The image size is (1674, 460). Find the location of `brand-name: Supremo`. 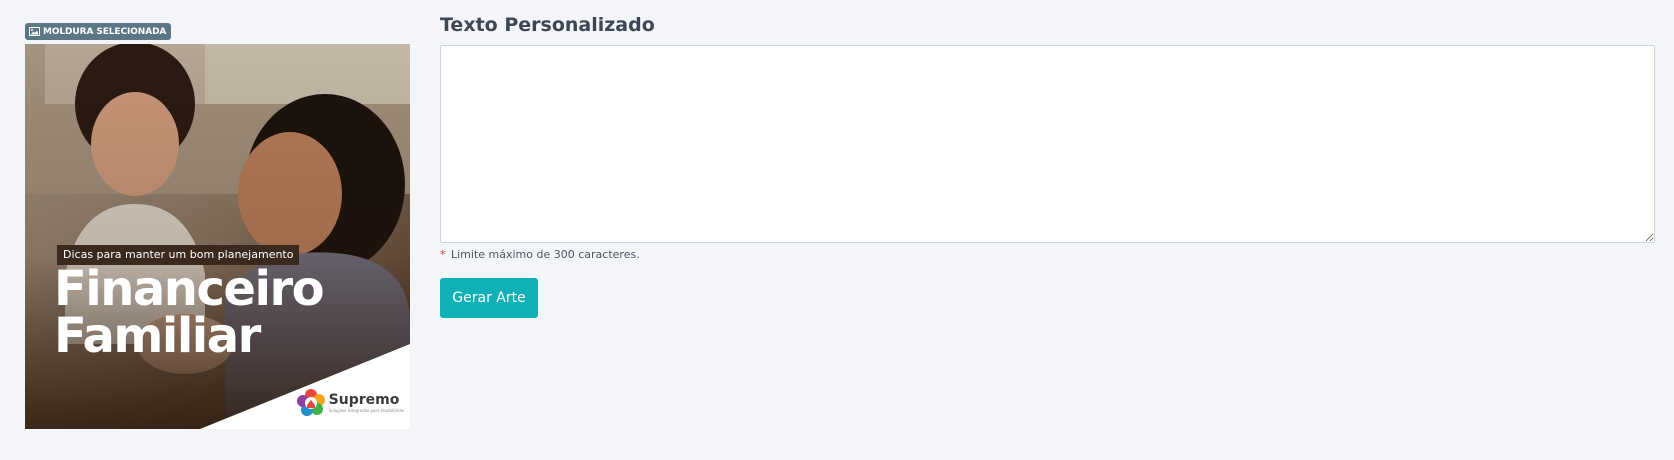

brand-name: Supremo is located at coordinates (364, 400).